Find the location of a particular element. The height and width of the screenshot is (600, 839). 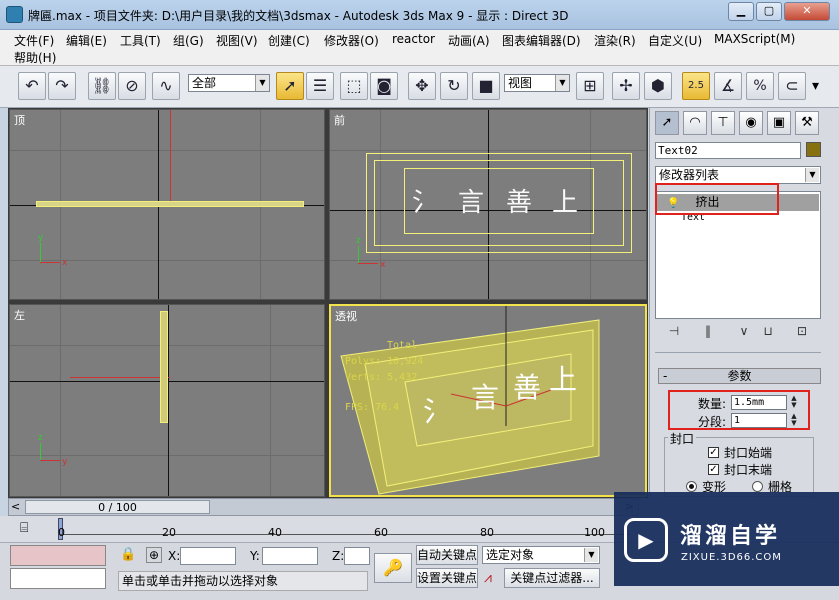

pin-stack-icon: ⊣ is located at coordinates (674, 333).